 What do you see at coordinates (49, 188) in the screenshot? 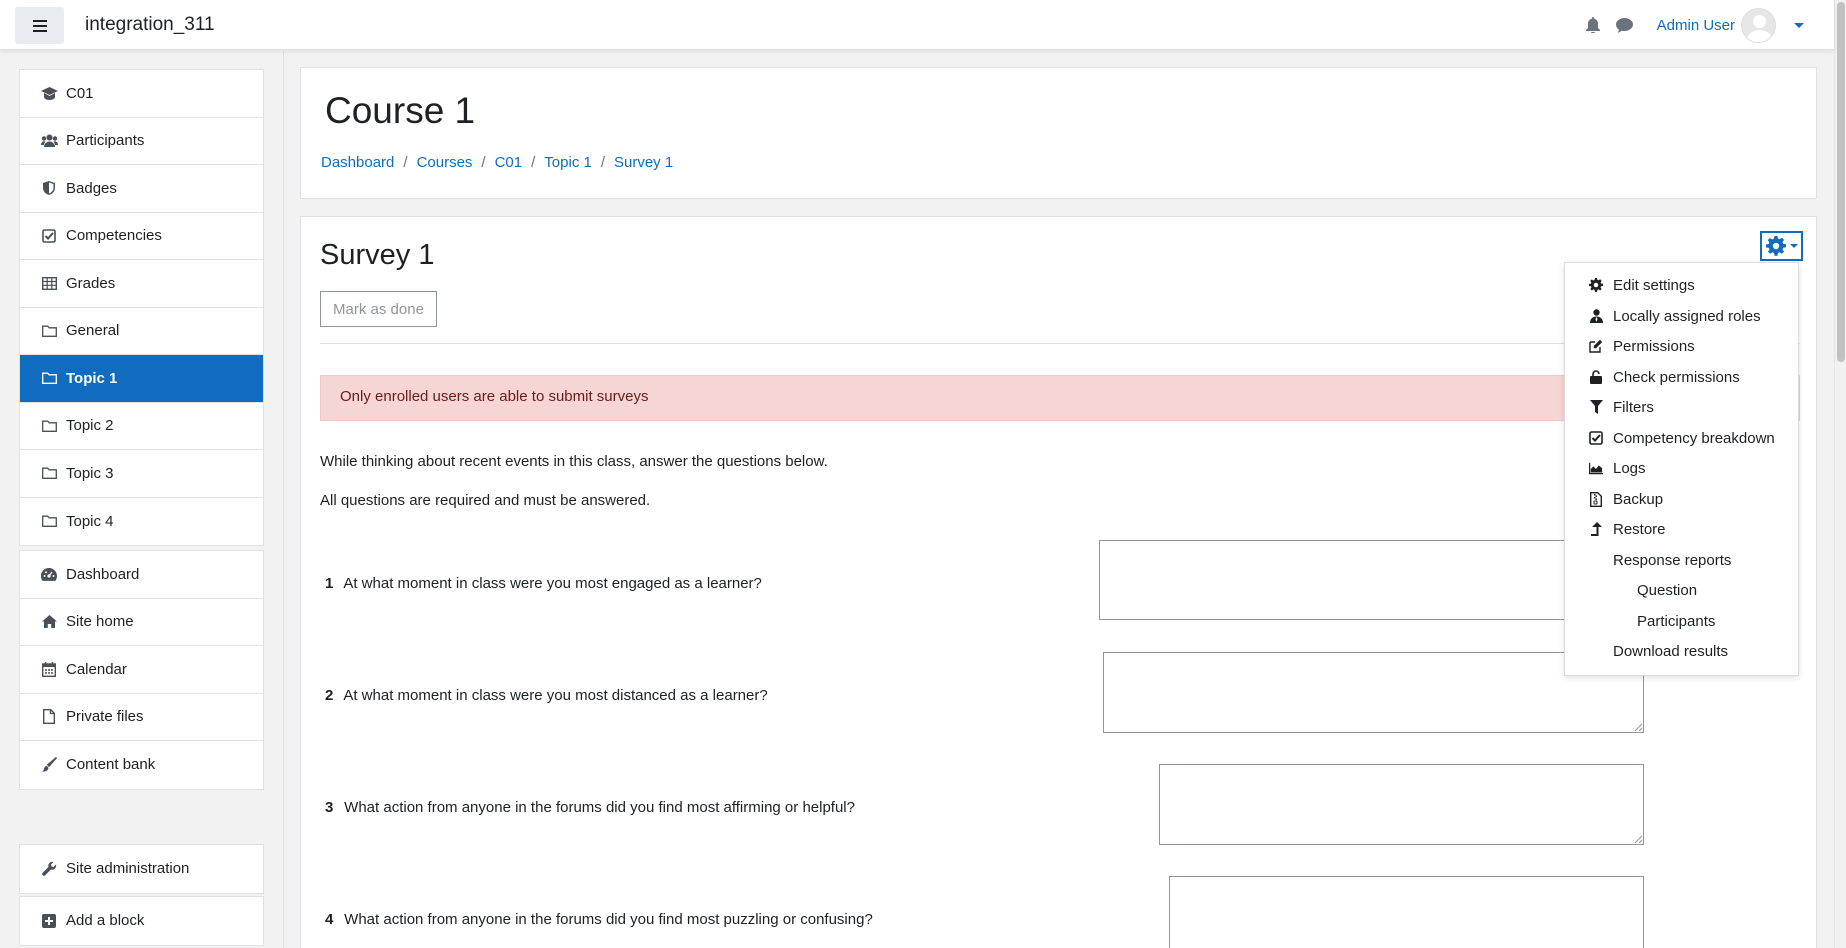
I see `shield-icon` at bounding box center [49, 188].